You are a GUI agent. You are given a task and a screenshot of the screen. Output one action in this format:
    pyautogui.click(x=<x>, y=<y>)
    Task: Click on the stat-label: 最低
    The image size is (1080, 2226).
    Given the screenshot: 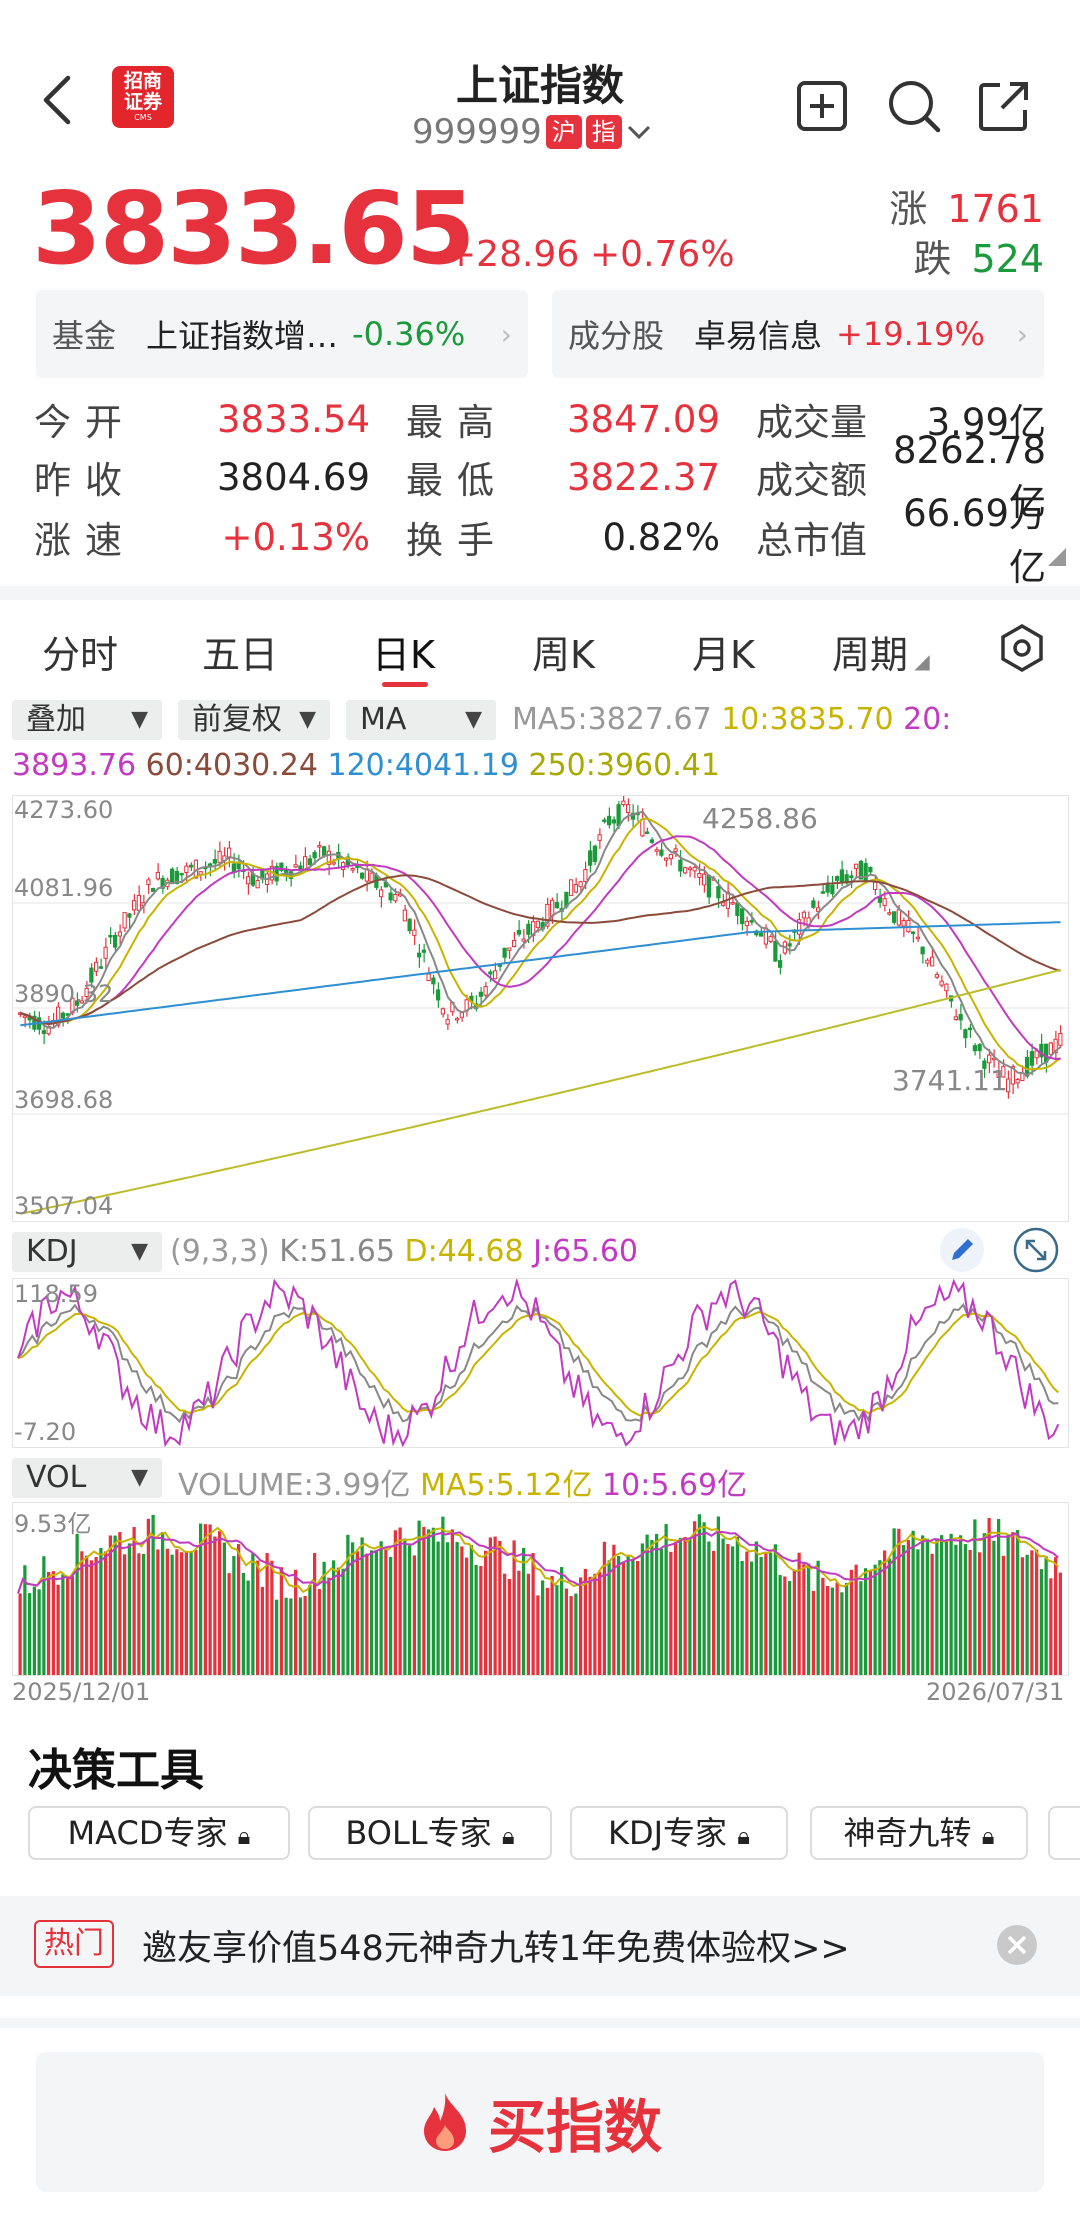 What is the action you would take?
    pyautogui.click(x=457, y=480)
    